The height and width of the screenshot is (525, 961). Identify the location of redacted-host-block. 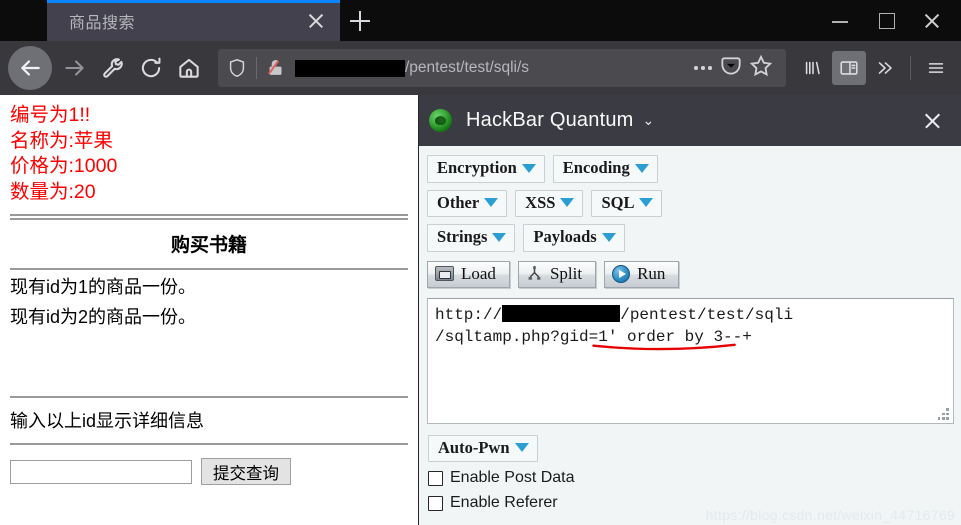
(561, 313).